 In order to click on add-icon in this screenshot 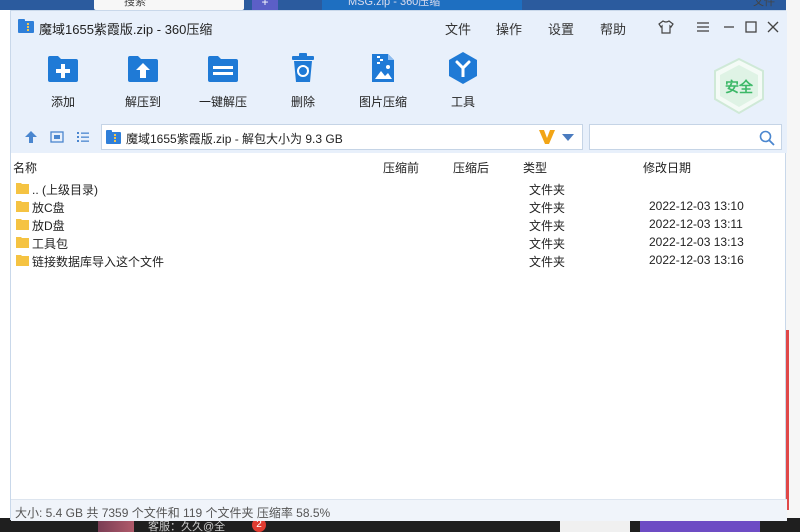, I will do `click(63, 68)`.